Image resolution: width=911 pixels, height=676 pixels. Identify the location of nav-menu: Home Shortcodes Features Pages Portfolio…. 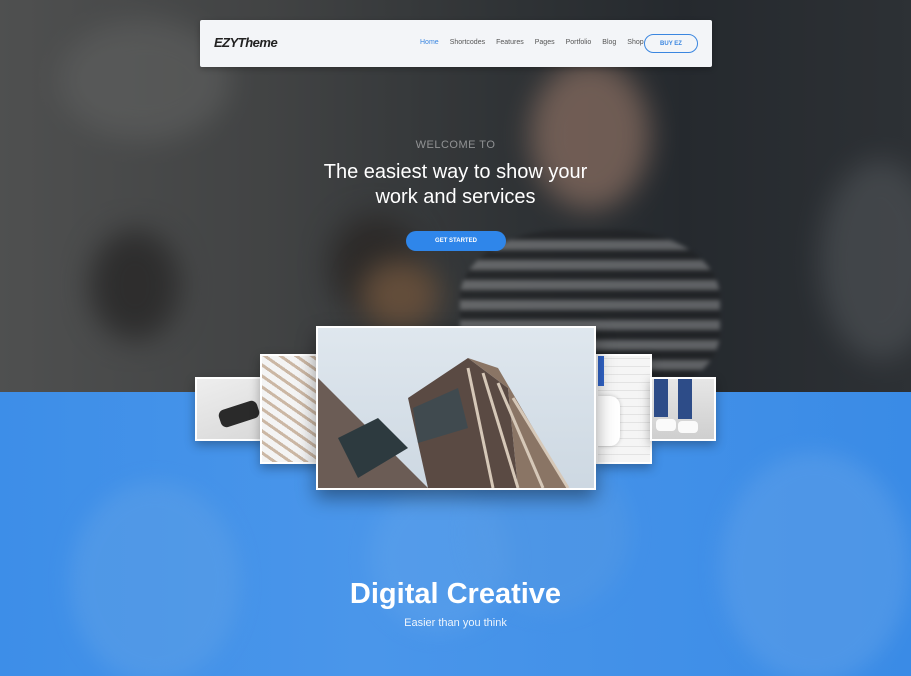
(537, 42).